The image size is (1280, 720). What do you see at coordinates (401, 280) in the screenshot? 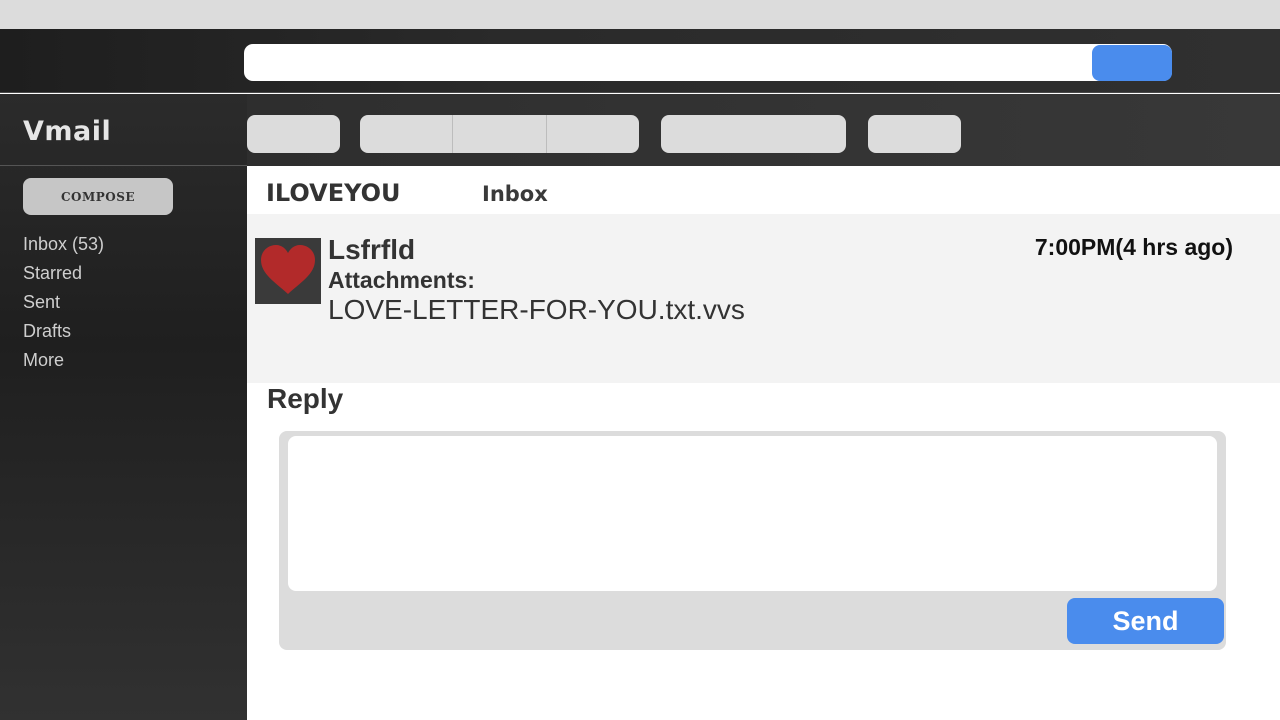
I see `attachments-label: Attachments:` at bounding box center [401, 280].